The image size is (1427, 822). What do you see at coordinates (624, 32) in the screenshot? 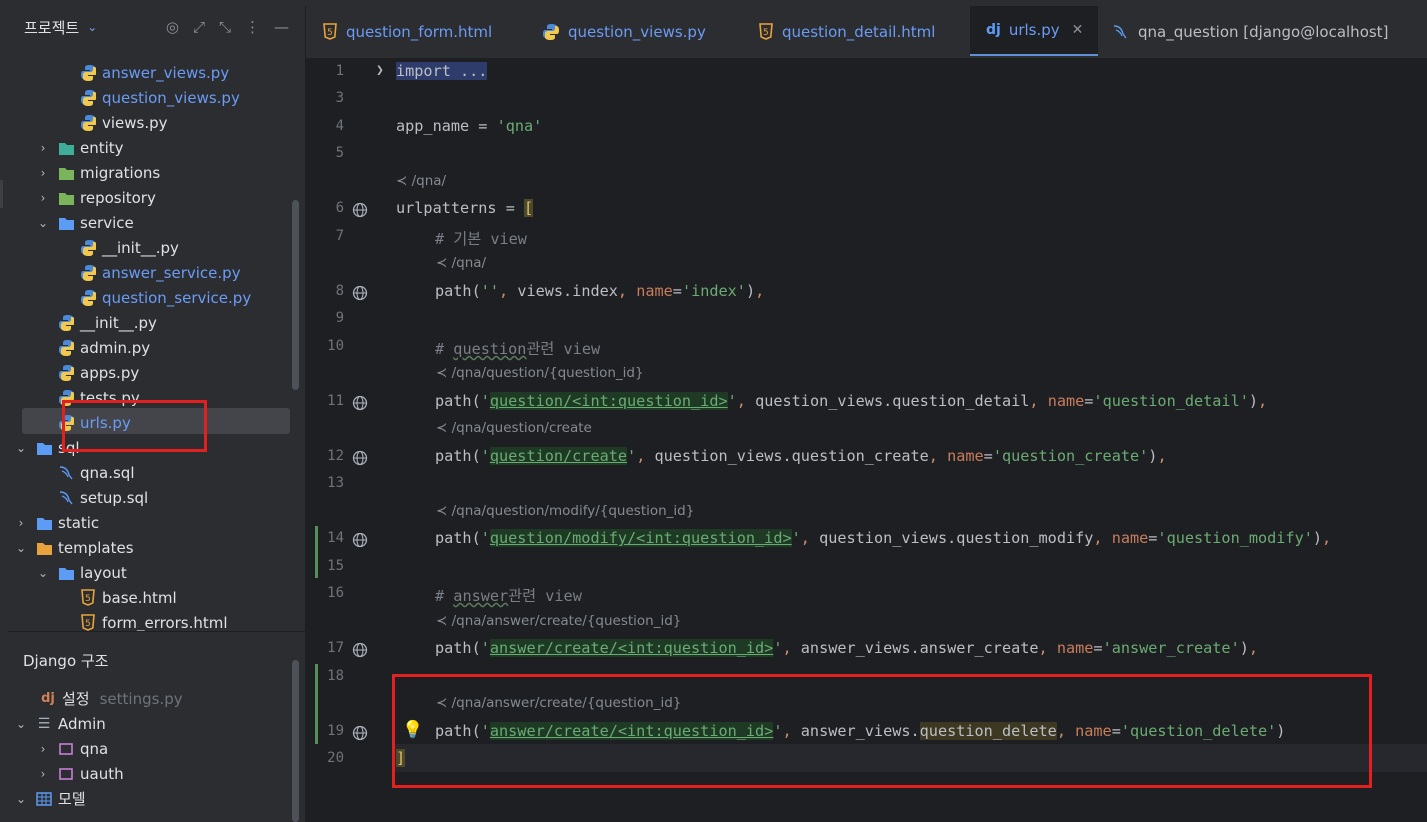
I see `tab-question-views: question_views.py` at bounding box center [624, 32].